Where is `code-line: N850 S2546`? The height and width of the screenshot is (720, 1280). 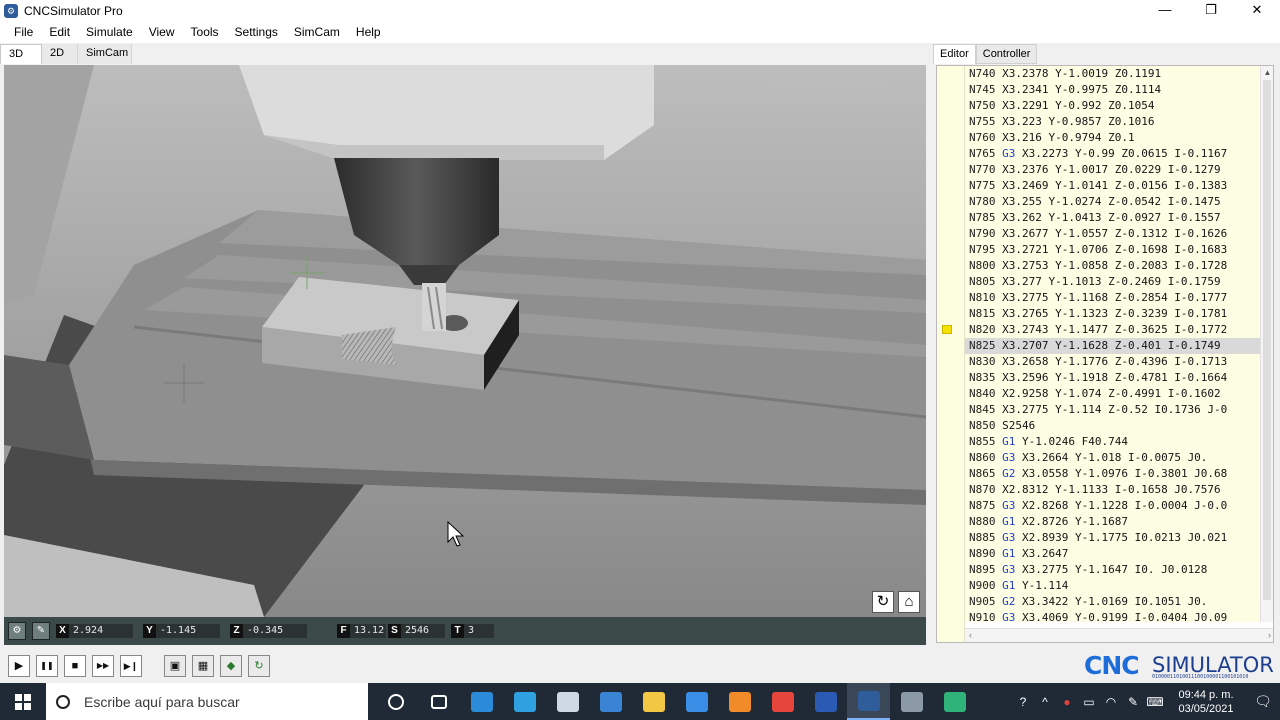 code-line: N850 S2546 is located at coordinates (1113, 426).